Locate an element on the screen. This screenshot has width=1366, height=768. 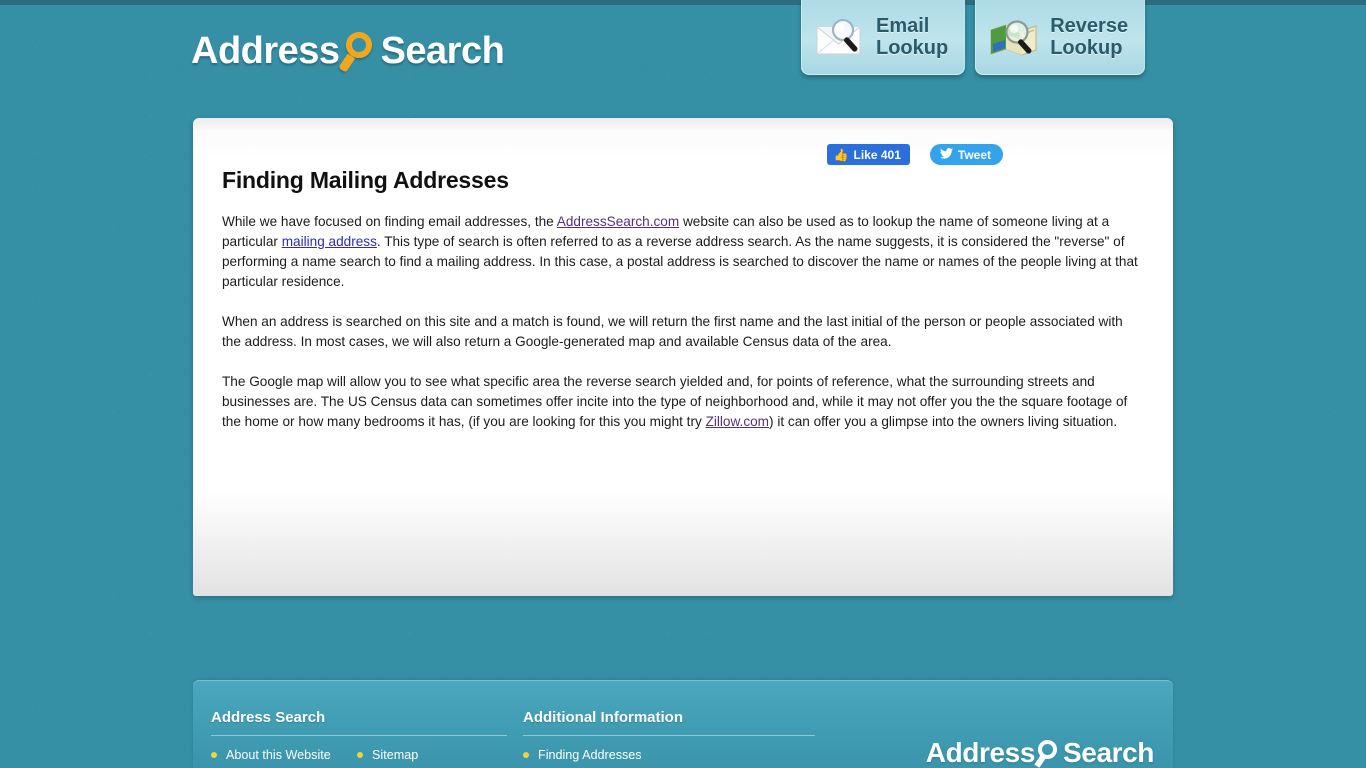
footer-logo: Address Search is located at coordinates (1040, 752).